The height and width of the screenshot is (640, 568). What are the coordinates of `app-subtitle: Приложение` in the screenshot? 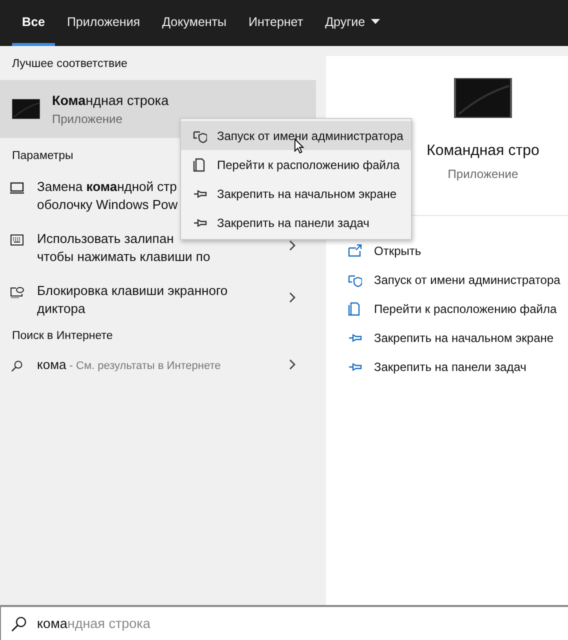 It's located at (483, 174).